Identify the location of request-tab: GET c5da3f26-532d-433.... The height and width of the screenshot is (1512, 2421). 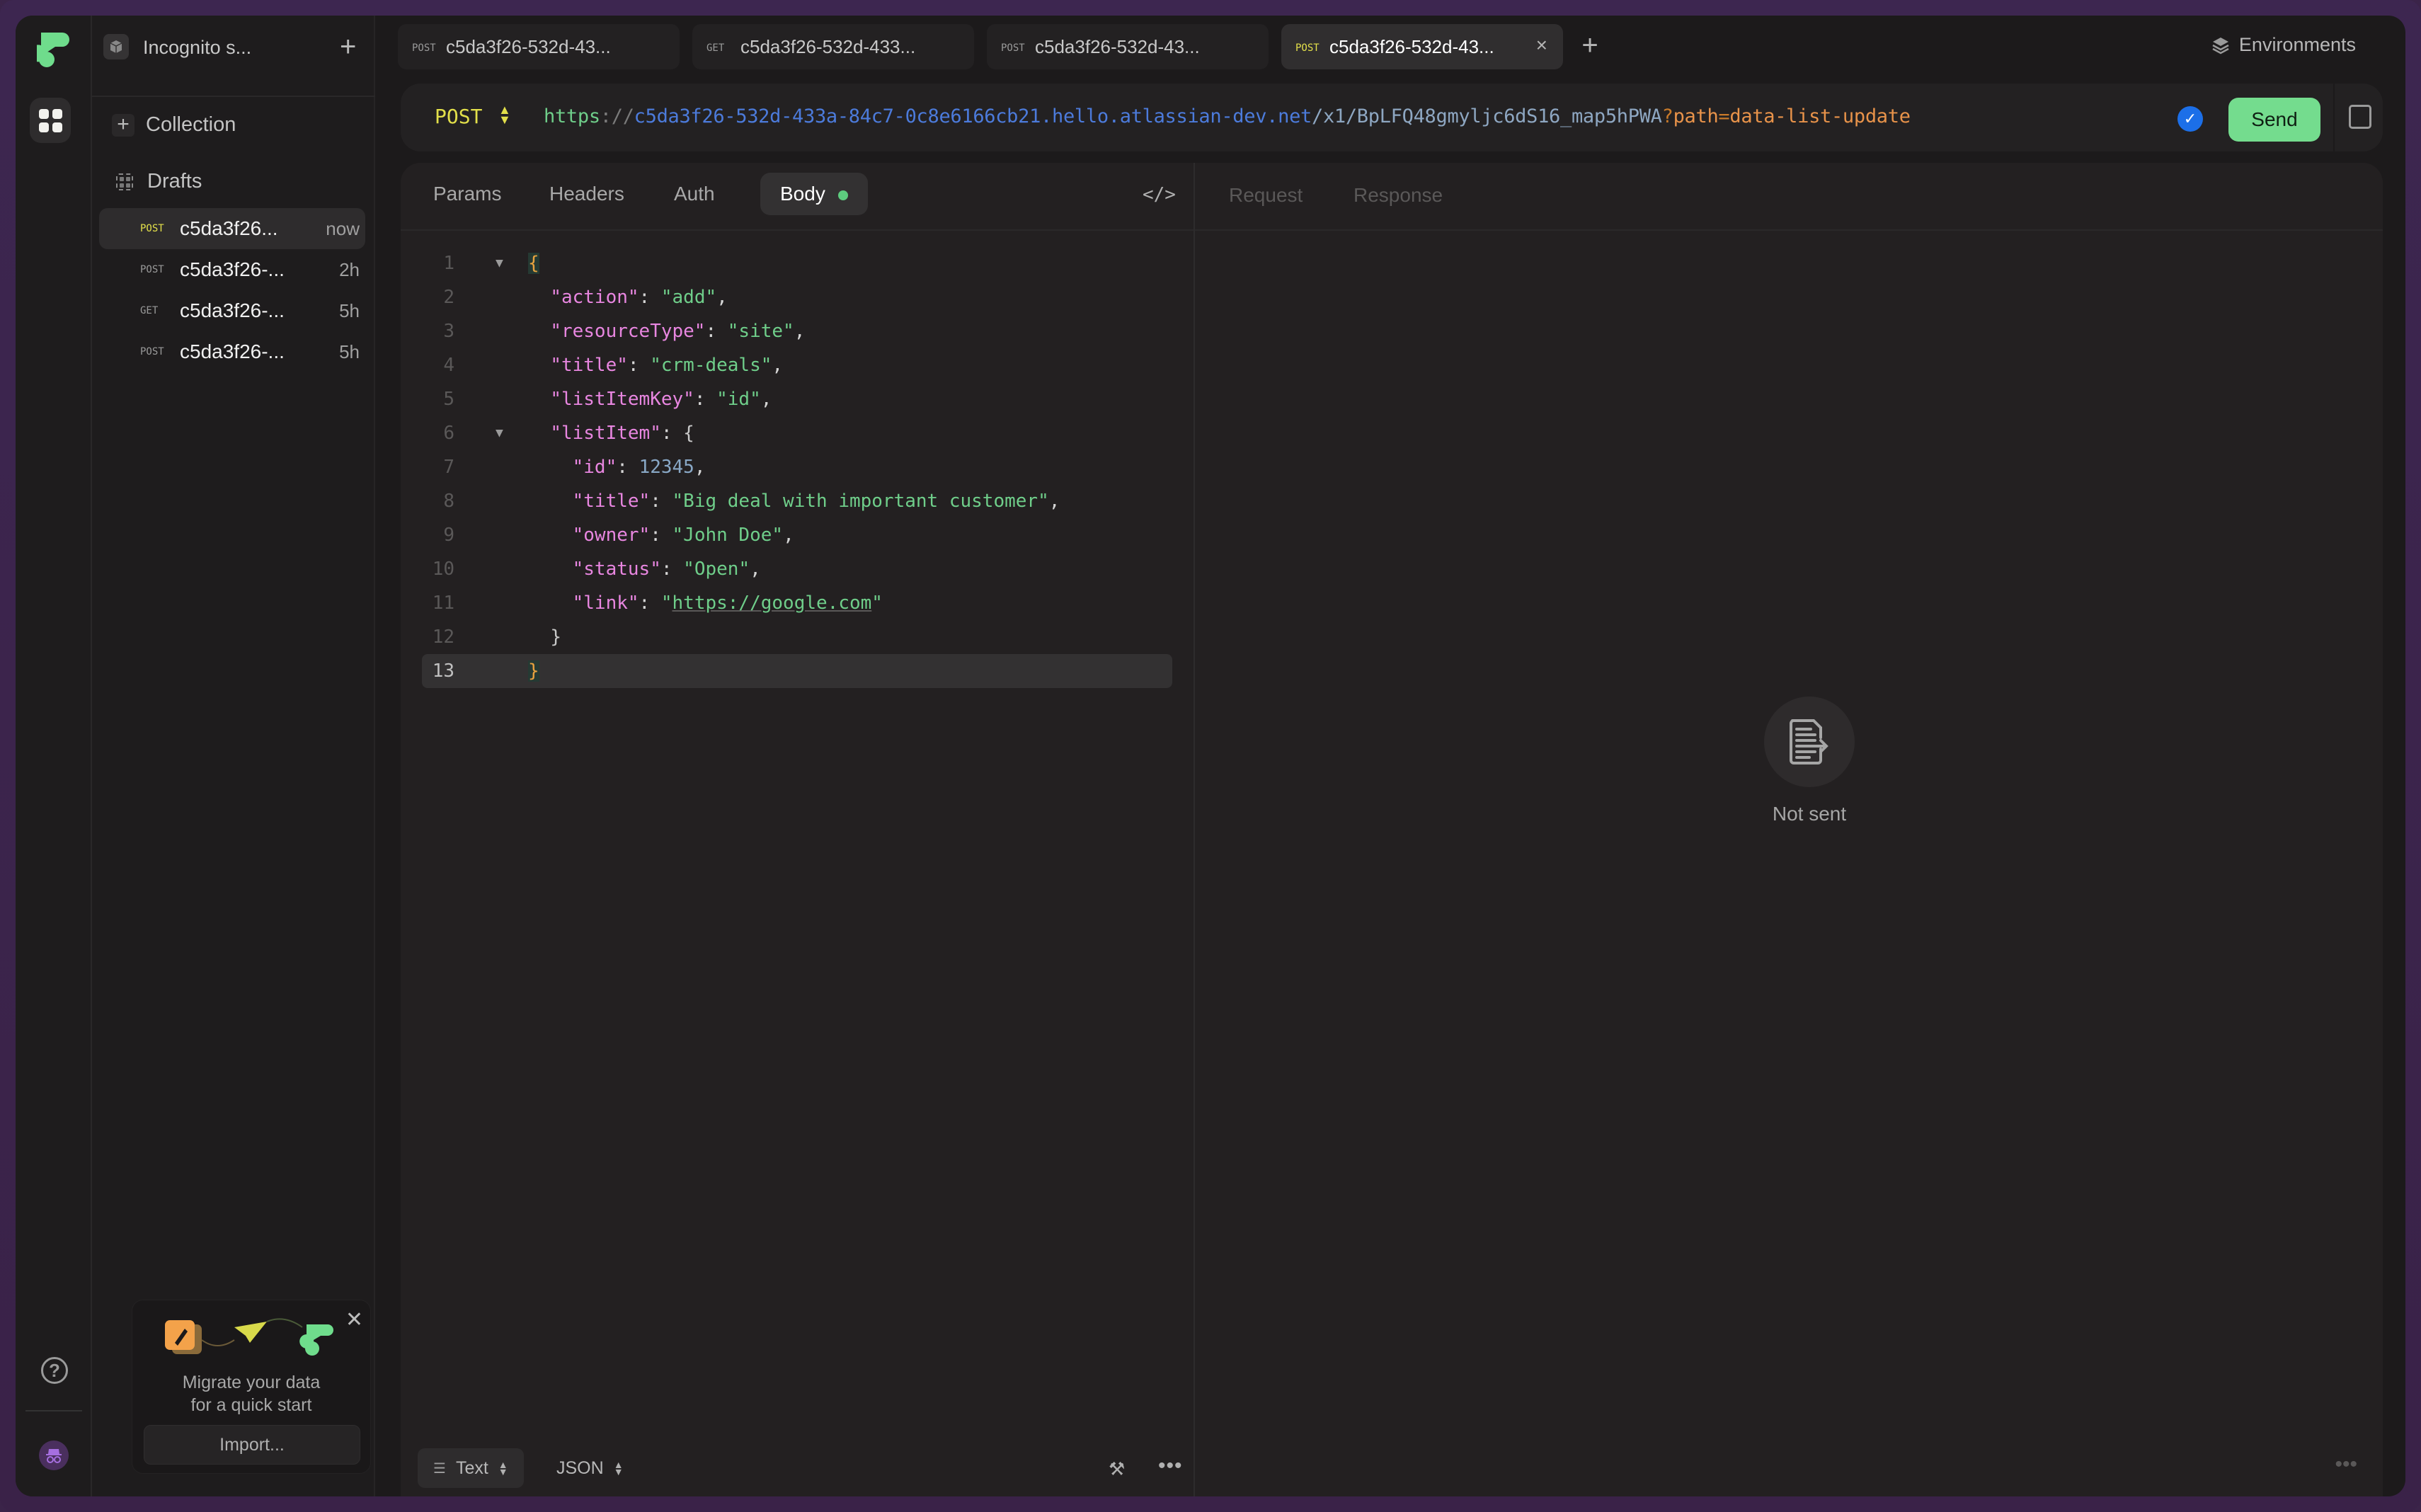
(833, 46).